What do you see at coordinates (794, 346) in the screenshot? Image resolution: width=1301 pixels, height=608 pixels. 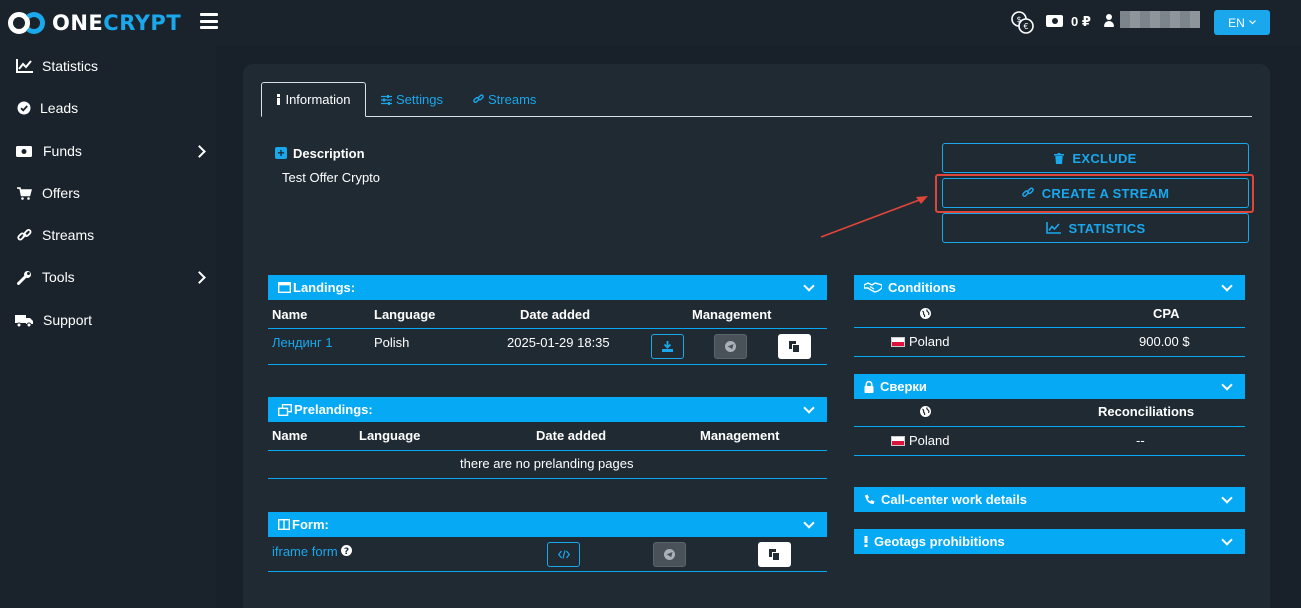 I see `copy-button` at bounding box center [794, 346].